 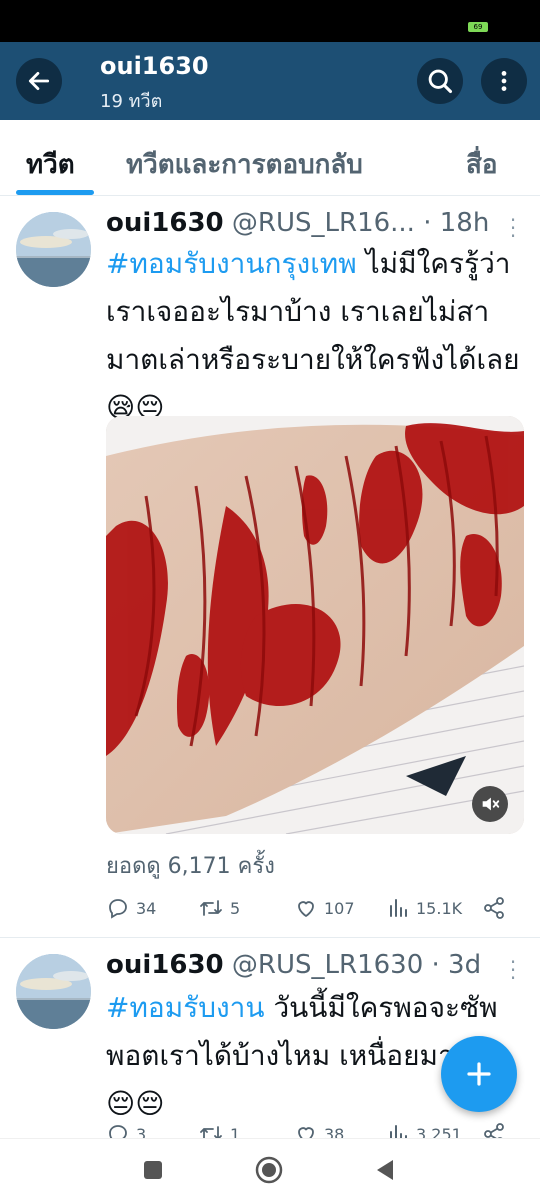 What do you see at coordinates (464, 965) in the screenshot?
I see `tweet-time: 3d` at bounding box center [464, 965].